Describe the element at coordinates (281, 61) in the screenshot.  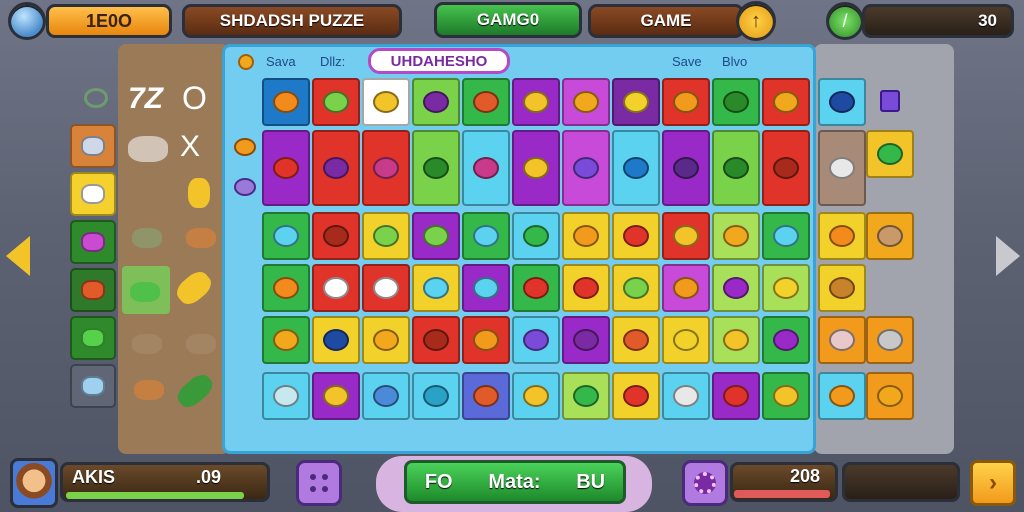
I see `board-header-left-a: Sava` at that location.